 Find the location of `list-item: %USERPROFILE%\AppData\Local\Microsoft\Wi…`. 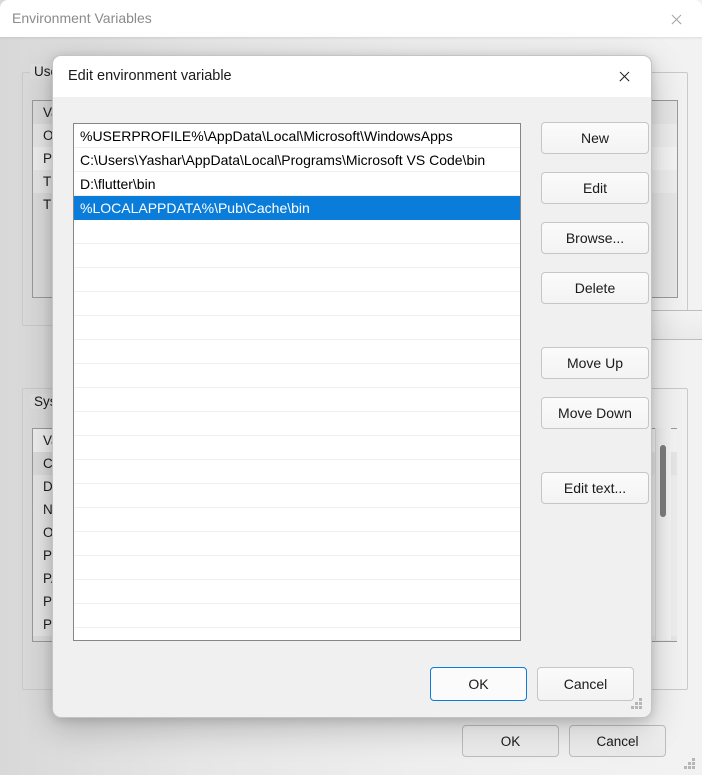

list-item: %USERPROFILE%\AppData\Local\Microsoft\Wi… is located at coordinates (297, 136).